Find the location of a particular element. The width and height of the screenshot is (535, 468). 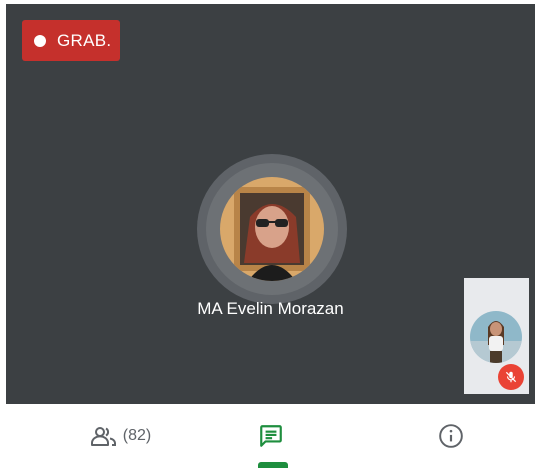

recording-badge: GRAB. is located at coordinates (71, 40).